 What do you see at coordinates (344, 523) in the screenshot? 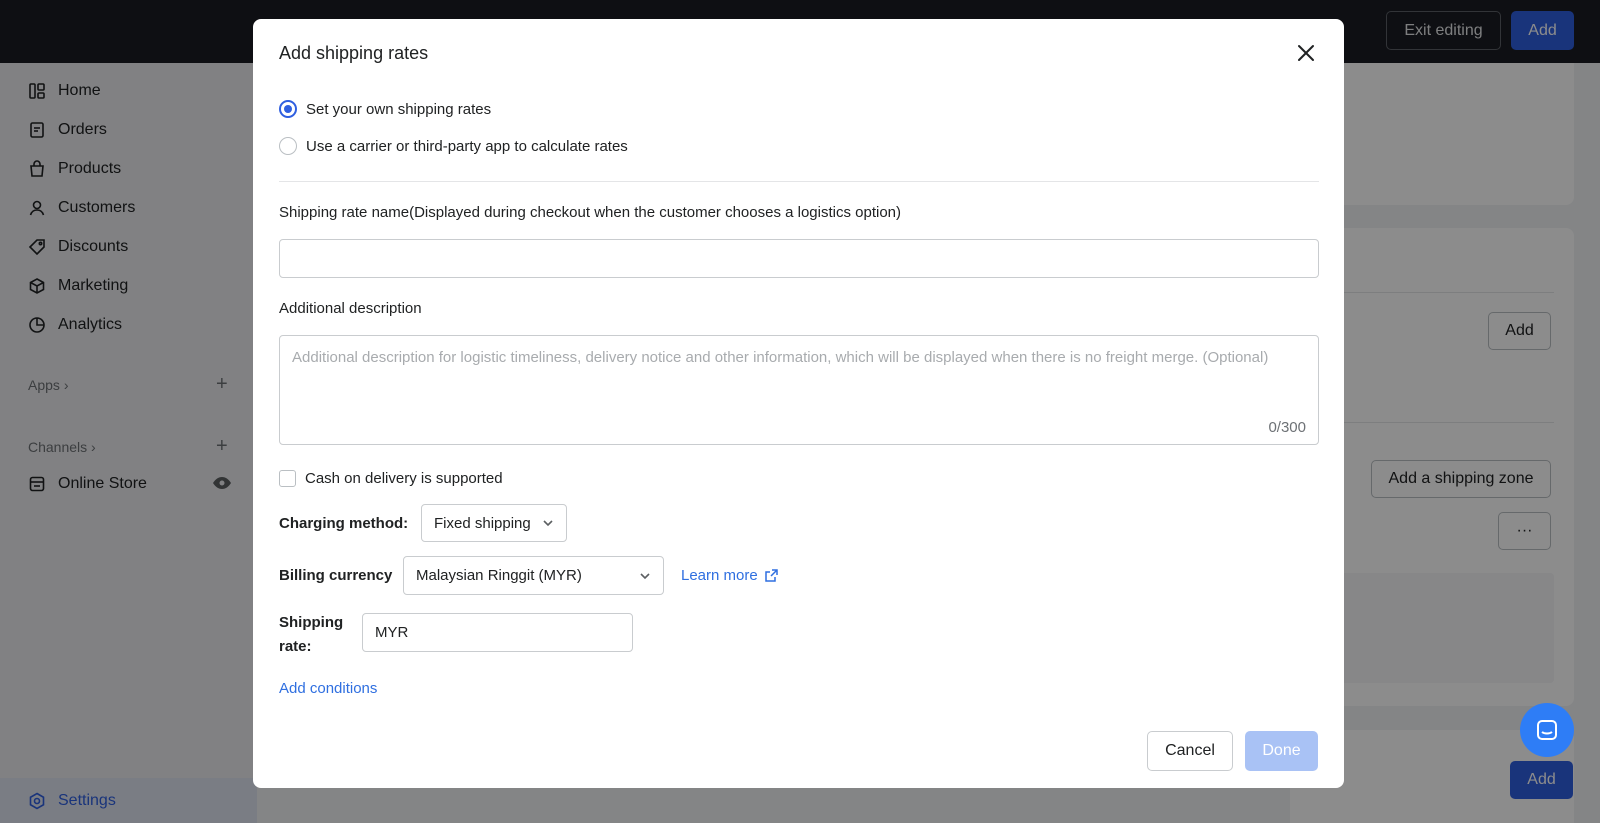
I see `charging-method-label: Charging method:` at bounding box center [344, 523].